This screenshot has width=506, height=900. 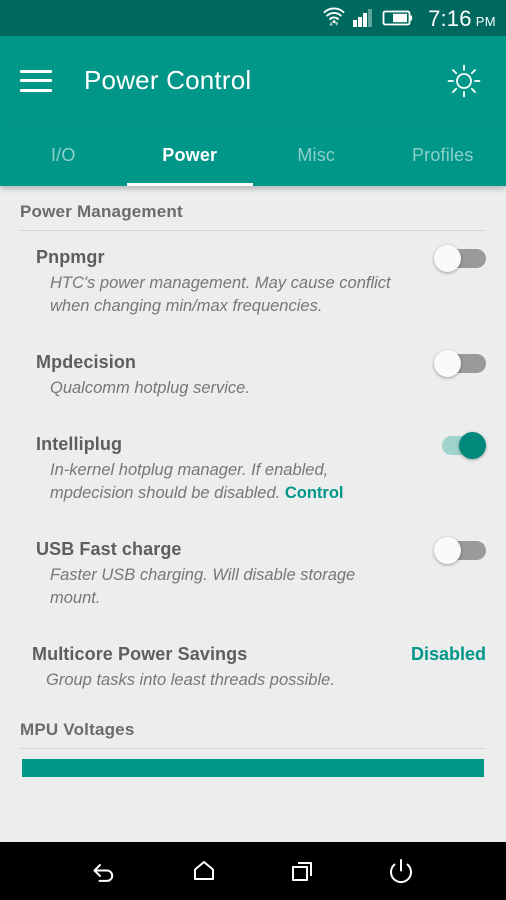 What do you see at coordinates (140, 654) in the screenshot?
I see `pref-title: Multicore Power Savings` at bounding box center [140, 654].